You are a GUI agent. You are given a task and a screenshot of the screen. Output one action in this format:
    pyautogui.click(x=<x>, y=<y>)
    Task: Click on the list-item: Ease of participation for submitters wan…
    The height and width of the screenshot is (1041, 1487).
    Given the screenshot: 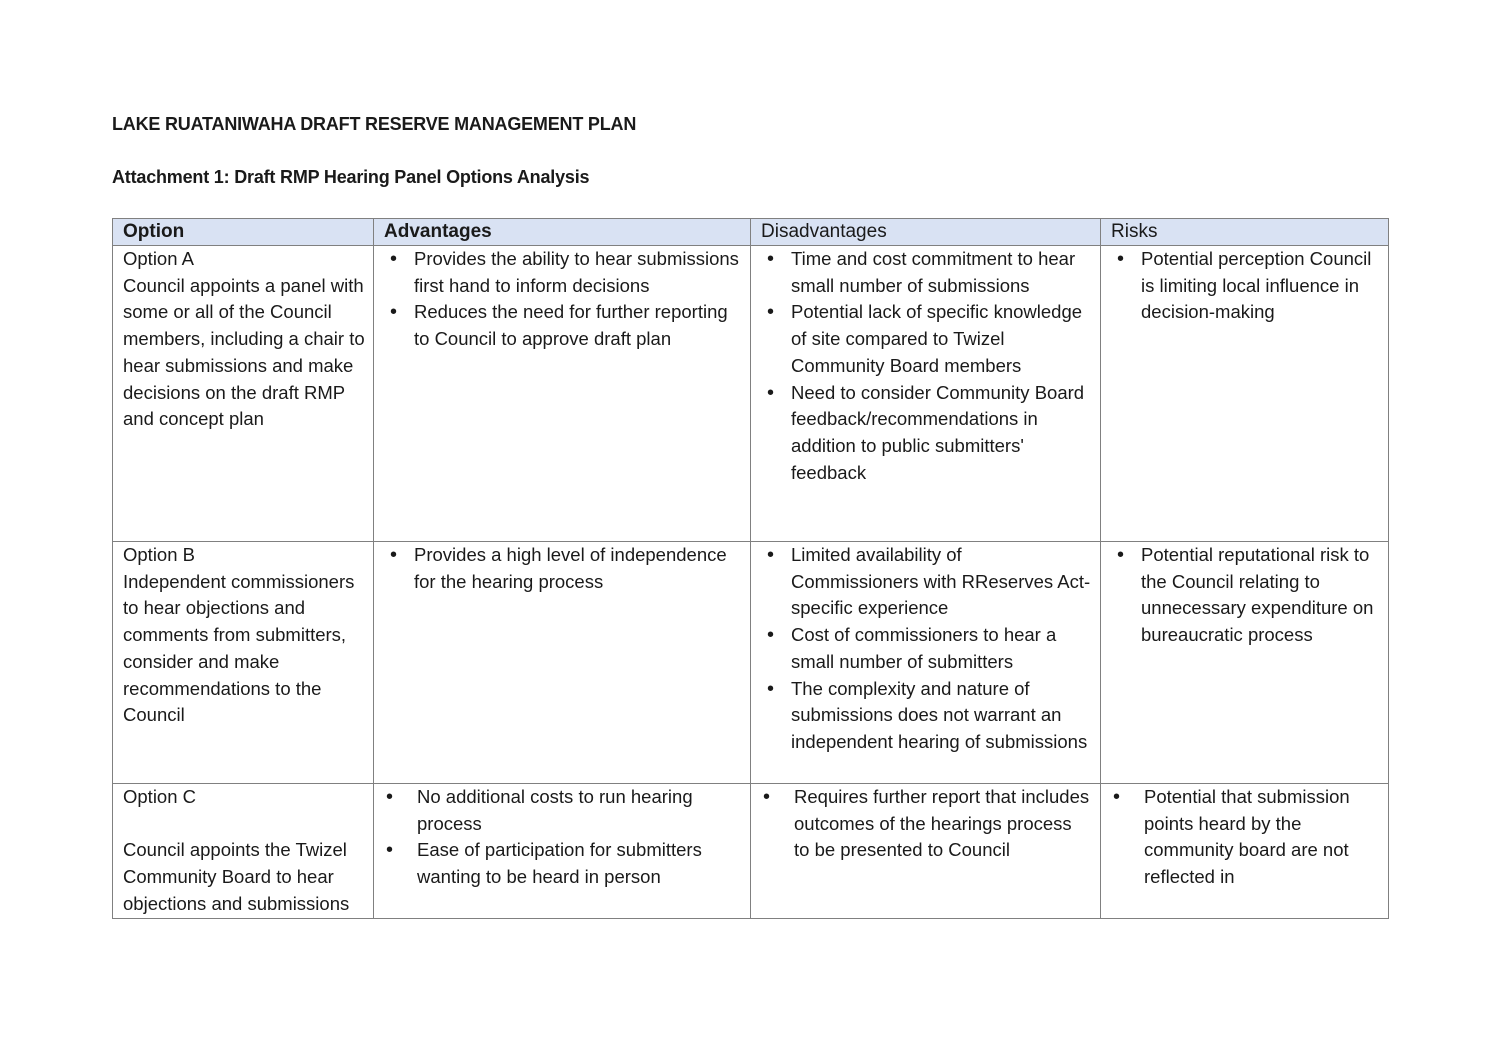 What is the action you would take?
    pyautogui.click(x=563, y=863)
    